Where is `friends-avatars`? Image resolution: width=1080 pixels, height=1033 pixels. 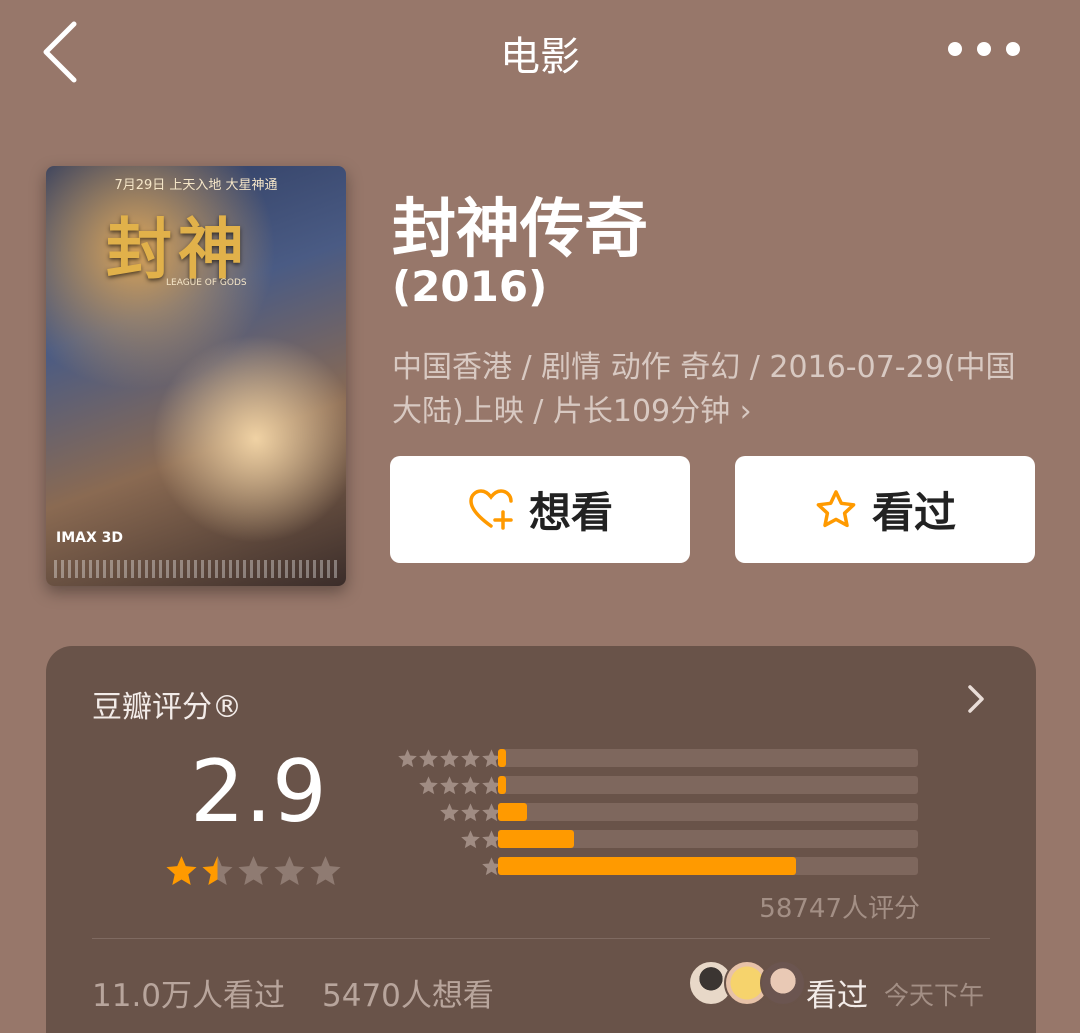 friends-avatars is located at coordinates (747, 983).